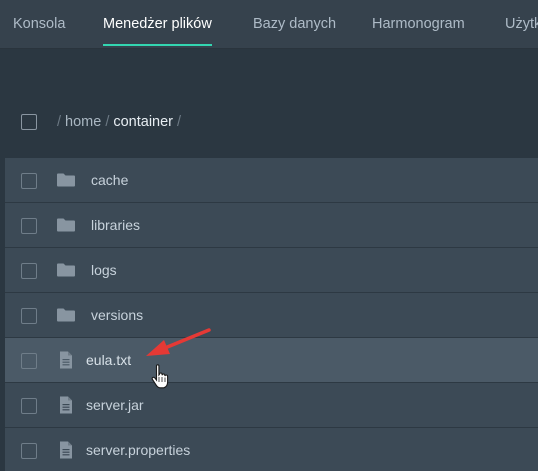  I want to click on file-name: eula.txt, so click(108, 360).